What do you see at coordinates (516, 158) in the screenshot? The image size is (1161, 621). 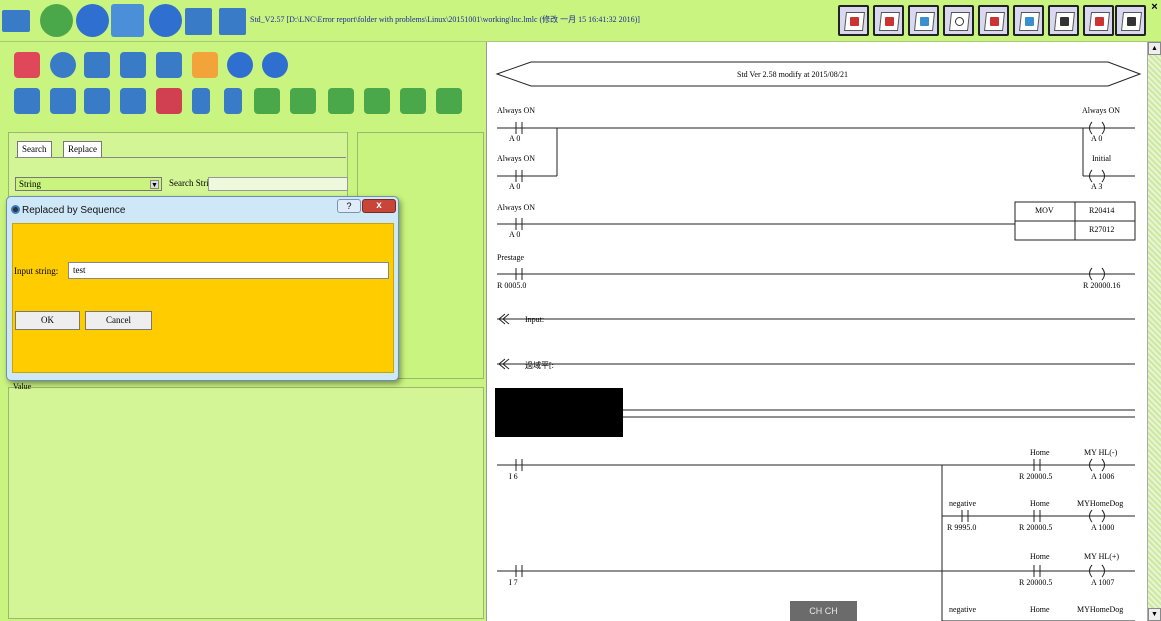 I see `r2-contact-label: Always ON` at bounding box center [516, 158].